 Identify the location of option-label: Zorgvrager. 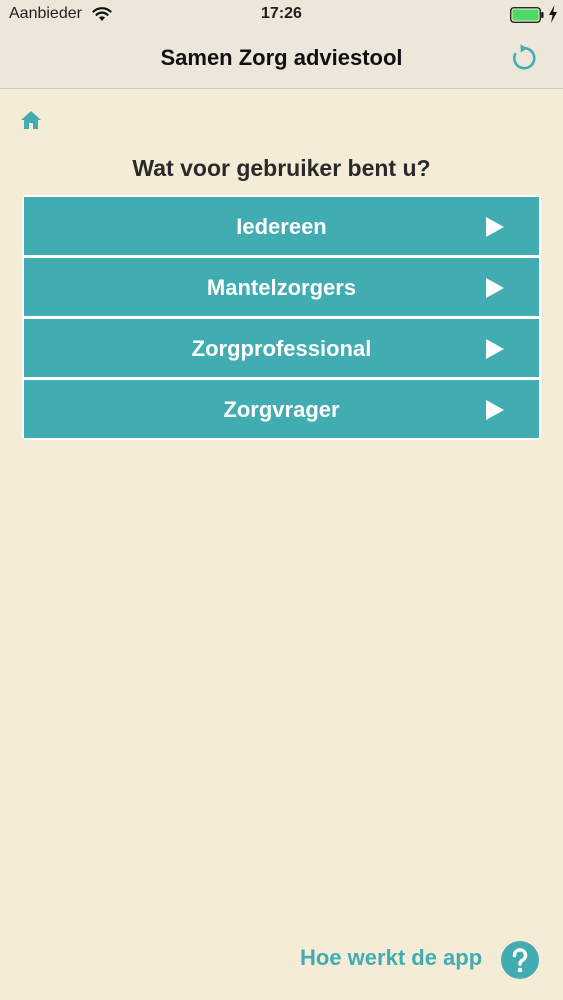
(281, 409).